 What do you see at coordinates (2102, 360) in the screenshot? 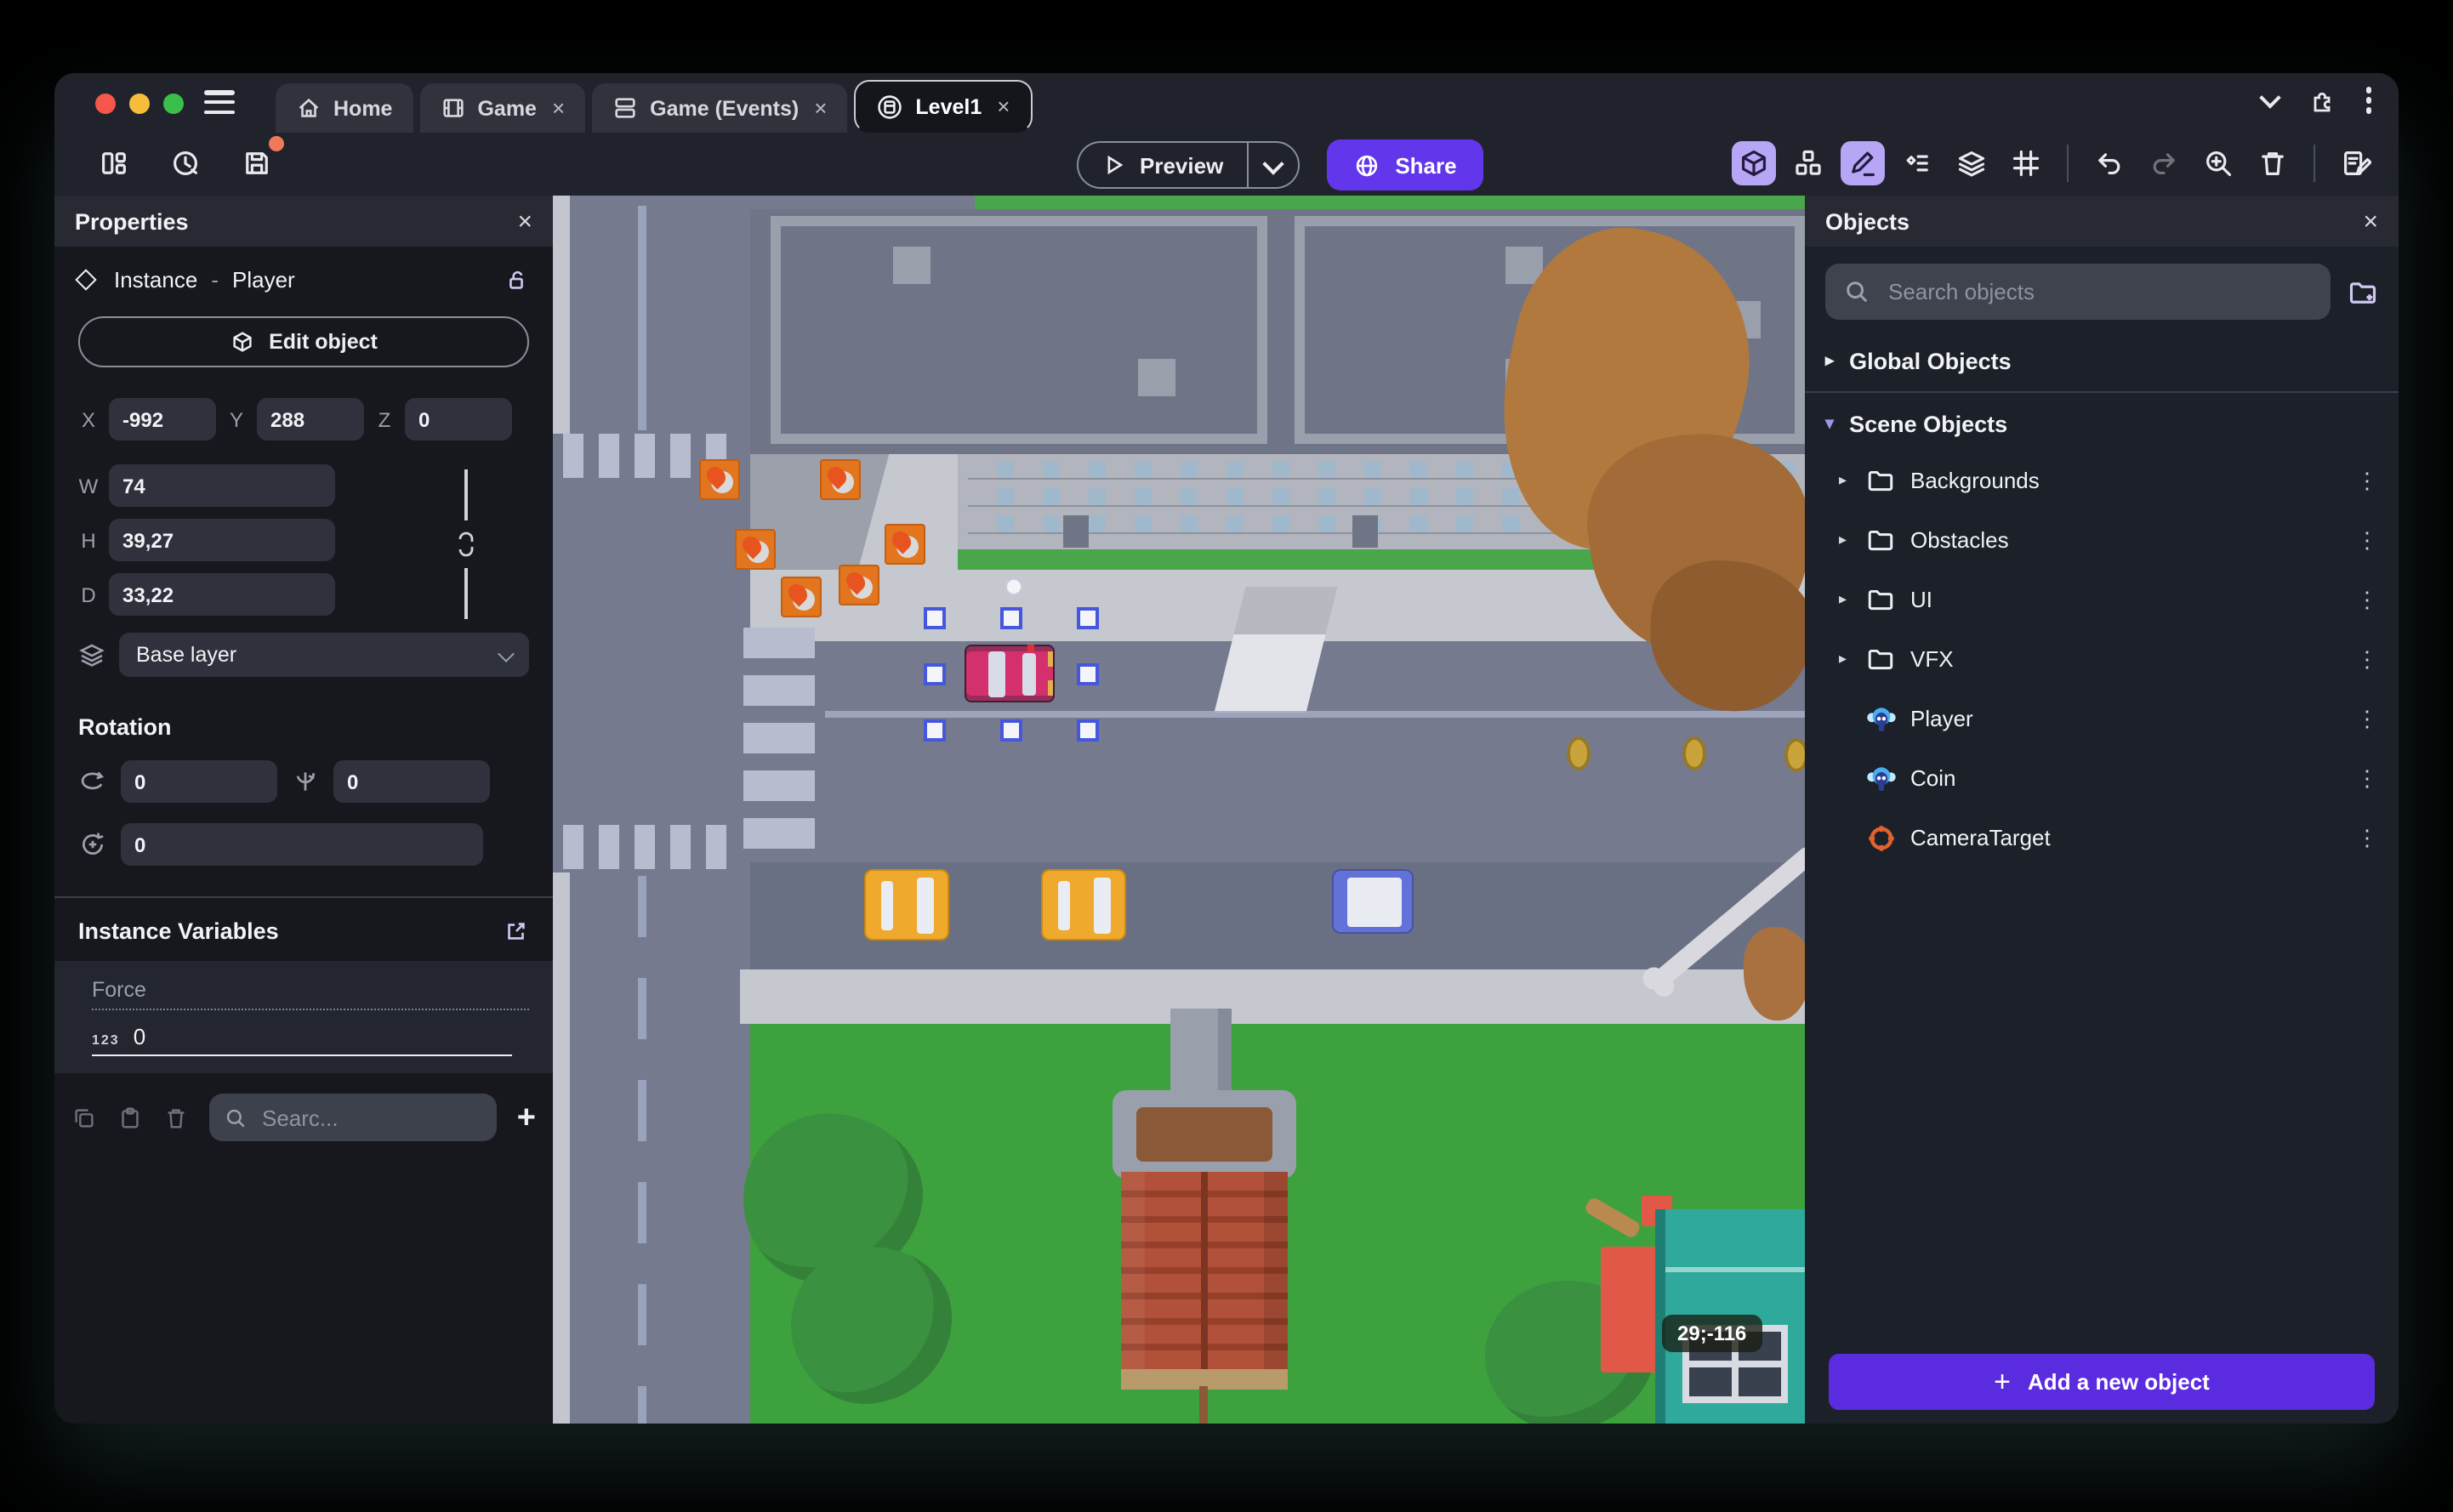
I see `global-objects-group: ▸ Global Objects` at bounding box center [2102, 360].